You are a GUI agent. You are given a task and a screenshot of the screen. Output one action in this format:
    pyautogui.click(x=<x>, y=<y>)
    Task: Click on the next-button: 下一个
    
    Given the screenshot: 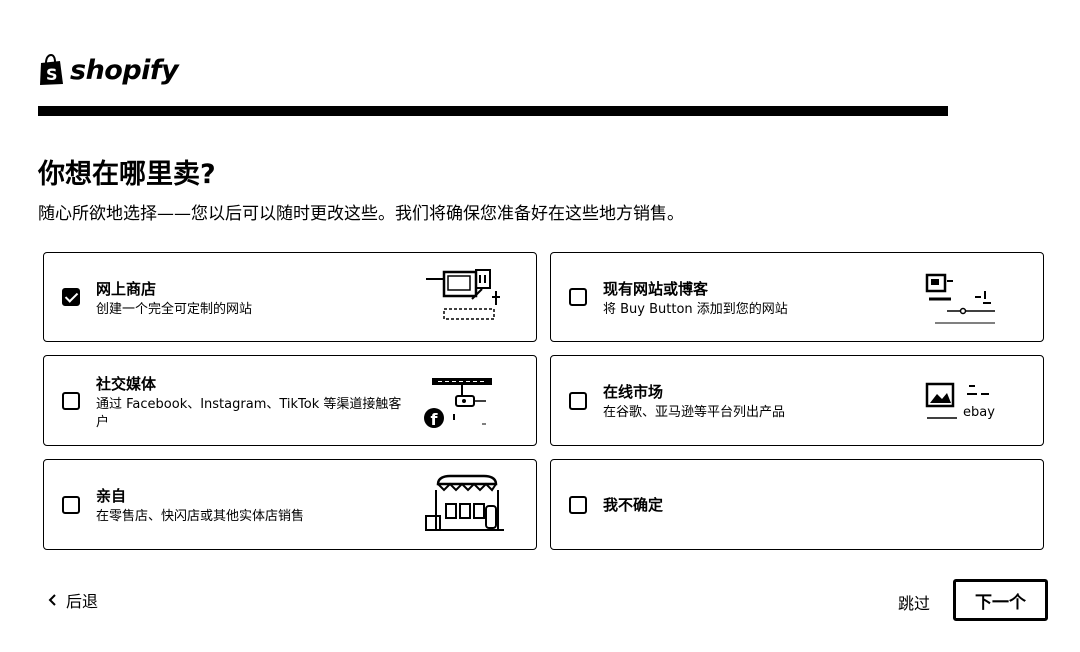 What is the action you would take?
    pyautogui.click(x=1000, y=600)
    